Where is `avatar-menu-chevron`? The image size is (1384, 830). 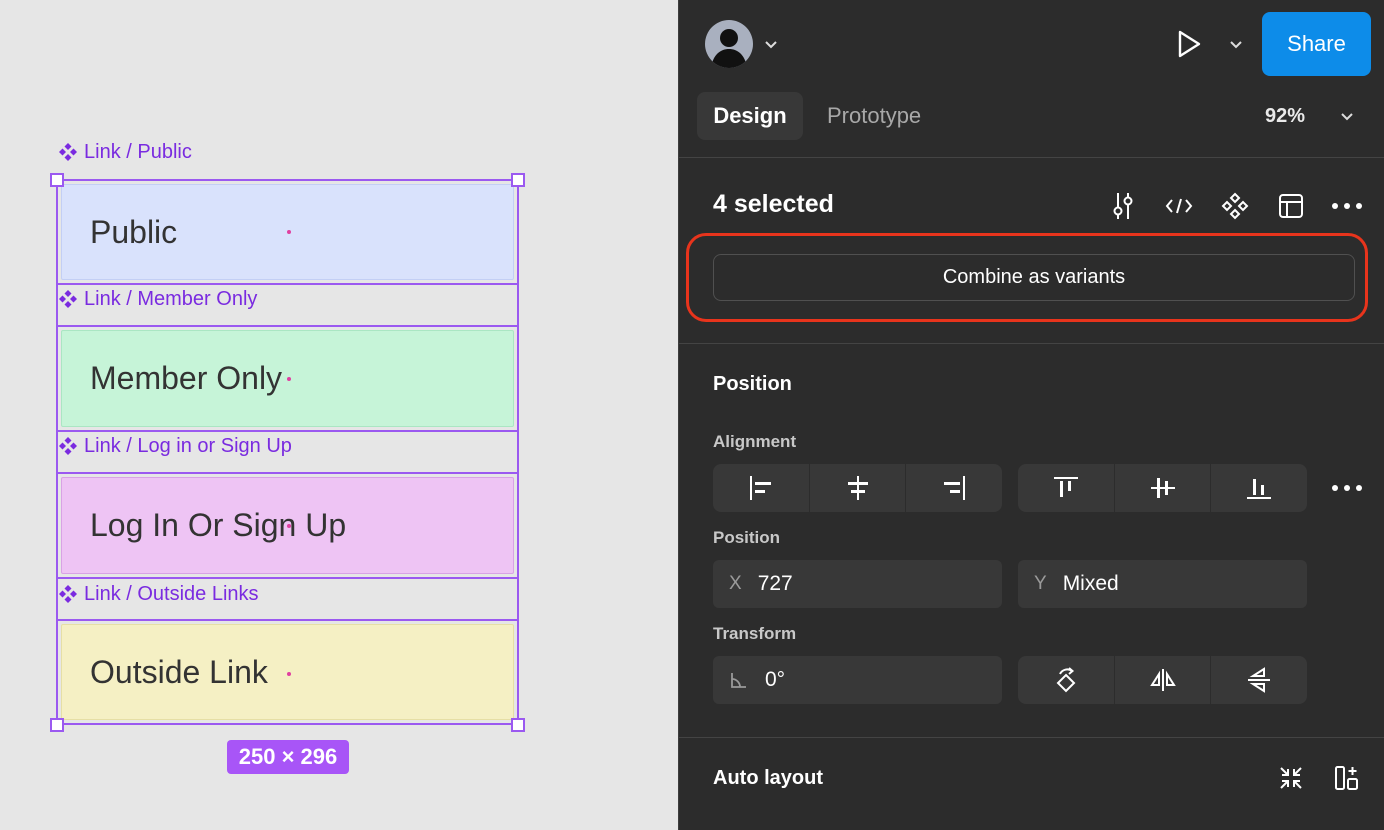
avatar-menu-chevron is located at coordinates (771, 44).